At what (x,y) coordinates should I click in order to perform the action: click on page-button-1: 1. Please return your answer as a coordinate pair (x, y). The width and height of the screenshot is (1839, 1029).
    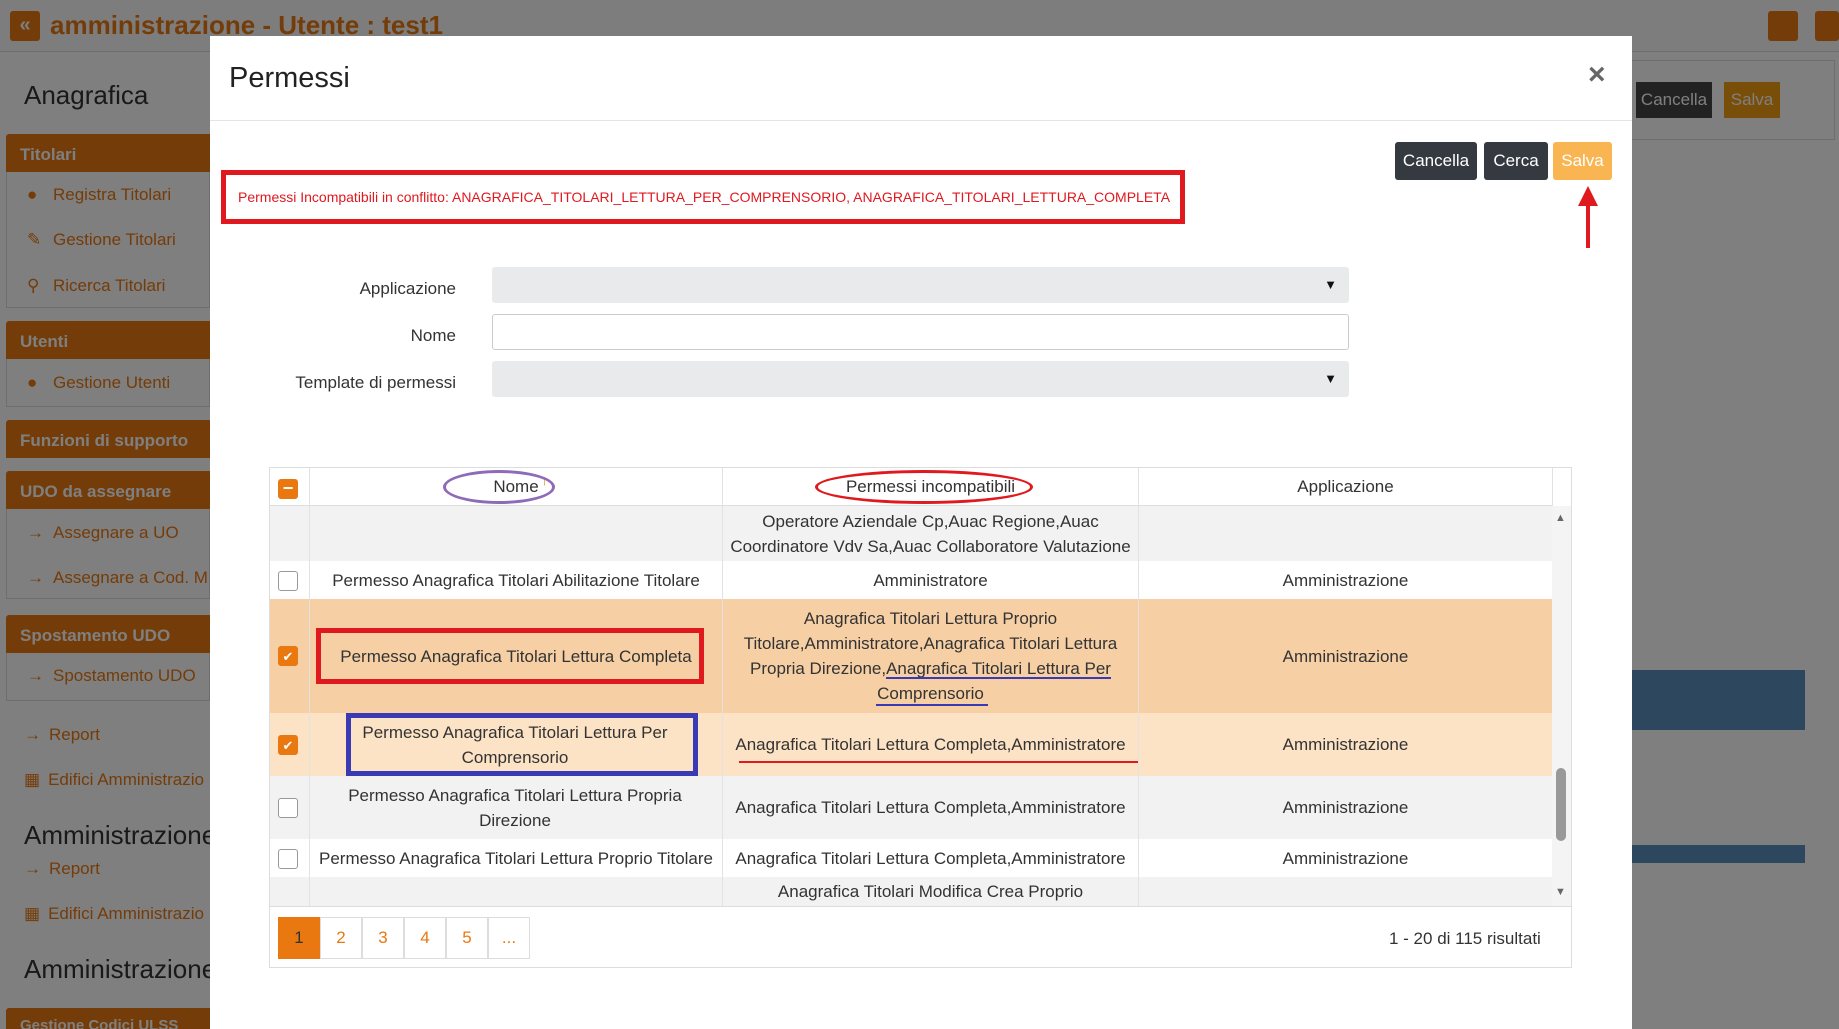
    Looking at the image, I should click on (299, 938).